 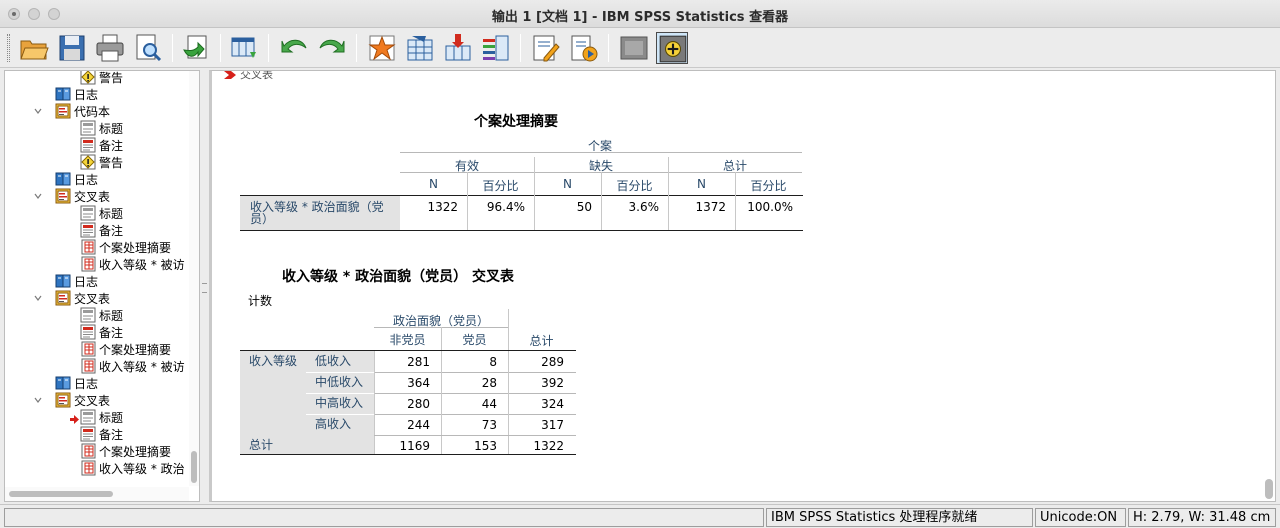 I want to click on crosstab-cell: 324, so click(x=552, y=404).